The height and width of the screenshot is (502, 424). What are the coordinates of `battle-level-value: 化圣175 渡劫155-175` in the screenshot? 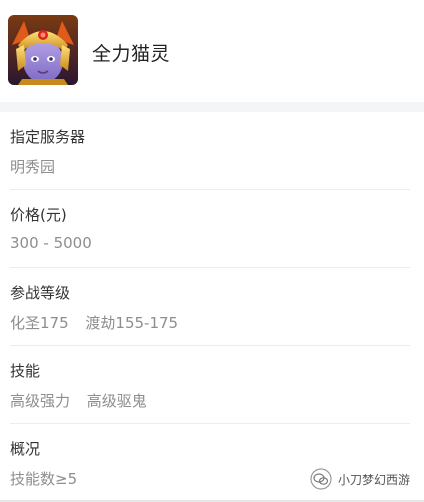 It's located at (94, 322).